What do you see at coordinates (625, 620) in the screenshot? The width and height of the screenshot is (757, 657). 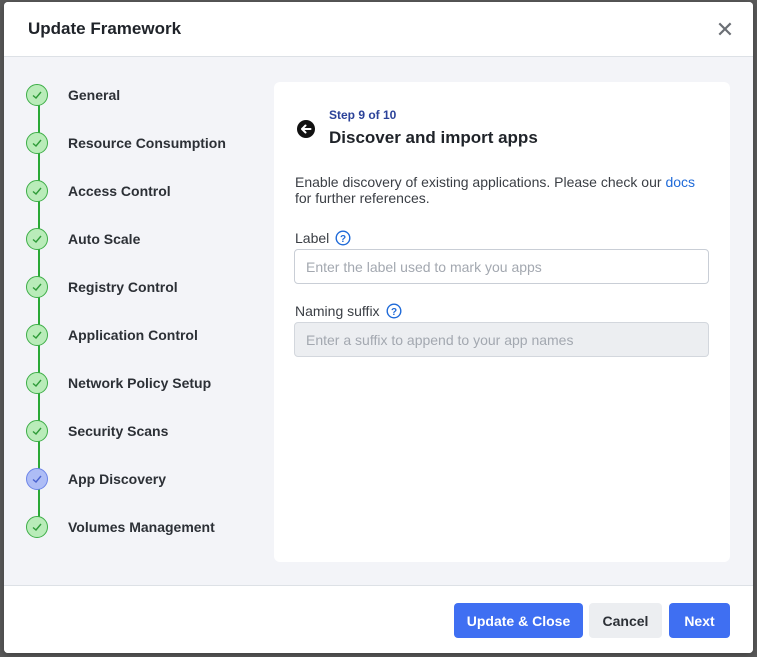 I see `cancel-button: Cancel` at bounding box center [625, 620].